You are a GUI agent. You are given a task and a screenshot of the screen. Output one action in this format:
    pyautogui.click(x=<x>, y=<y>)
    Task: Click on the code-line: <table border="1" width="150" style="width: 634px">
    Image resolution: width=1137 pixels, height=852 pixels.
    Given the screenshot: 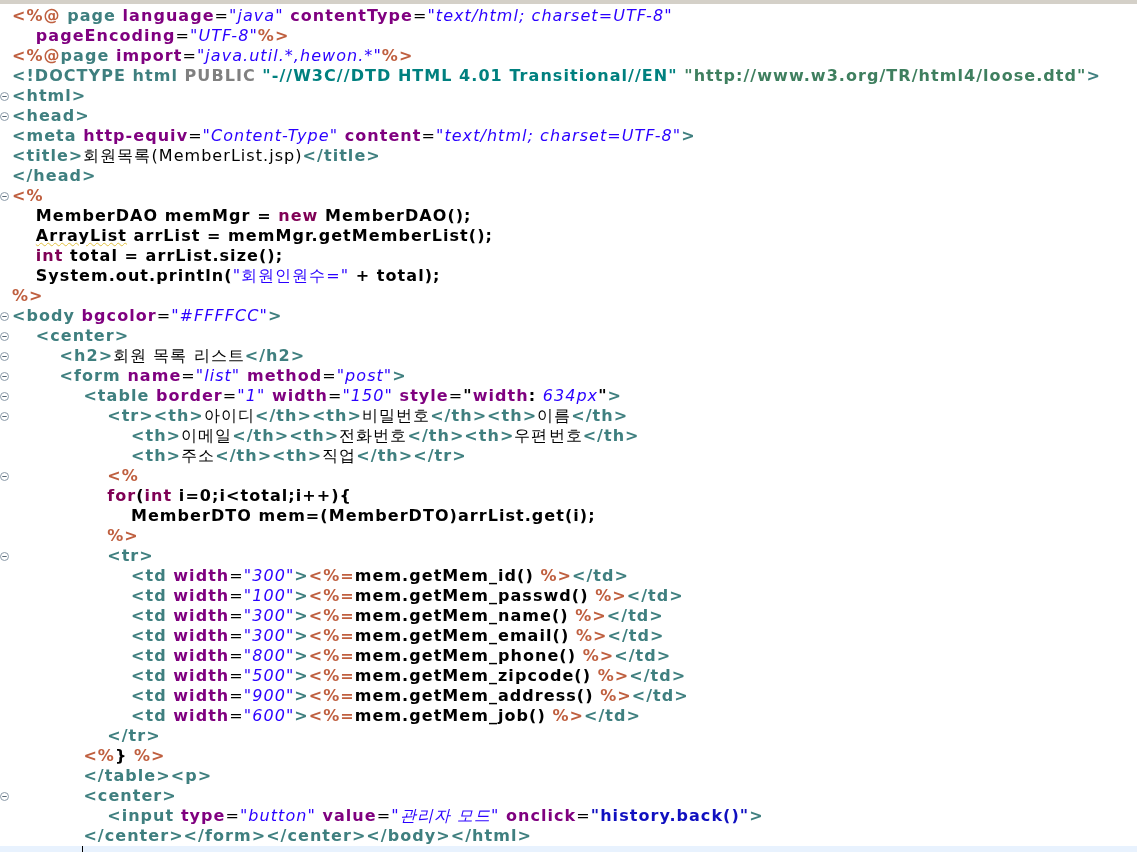 What is the action you would take?
    pyautogui.click(x=352, y=396)
    